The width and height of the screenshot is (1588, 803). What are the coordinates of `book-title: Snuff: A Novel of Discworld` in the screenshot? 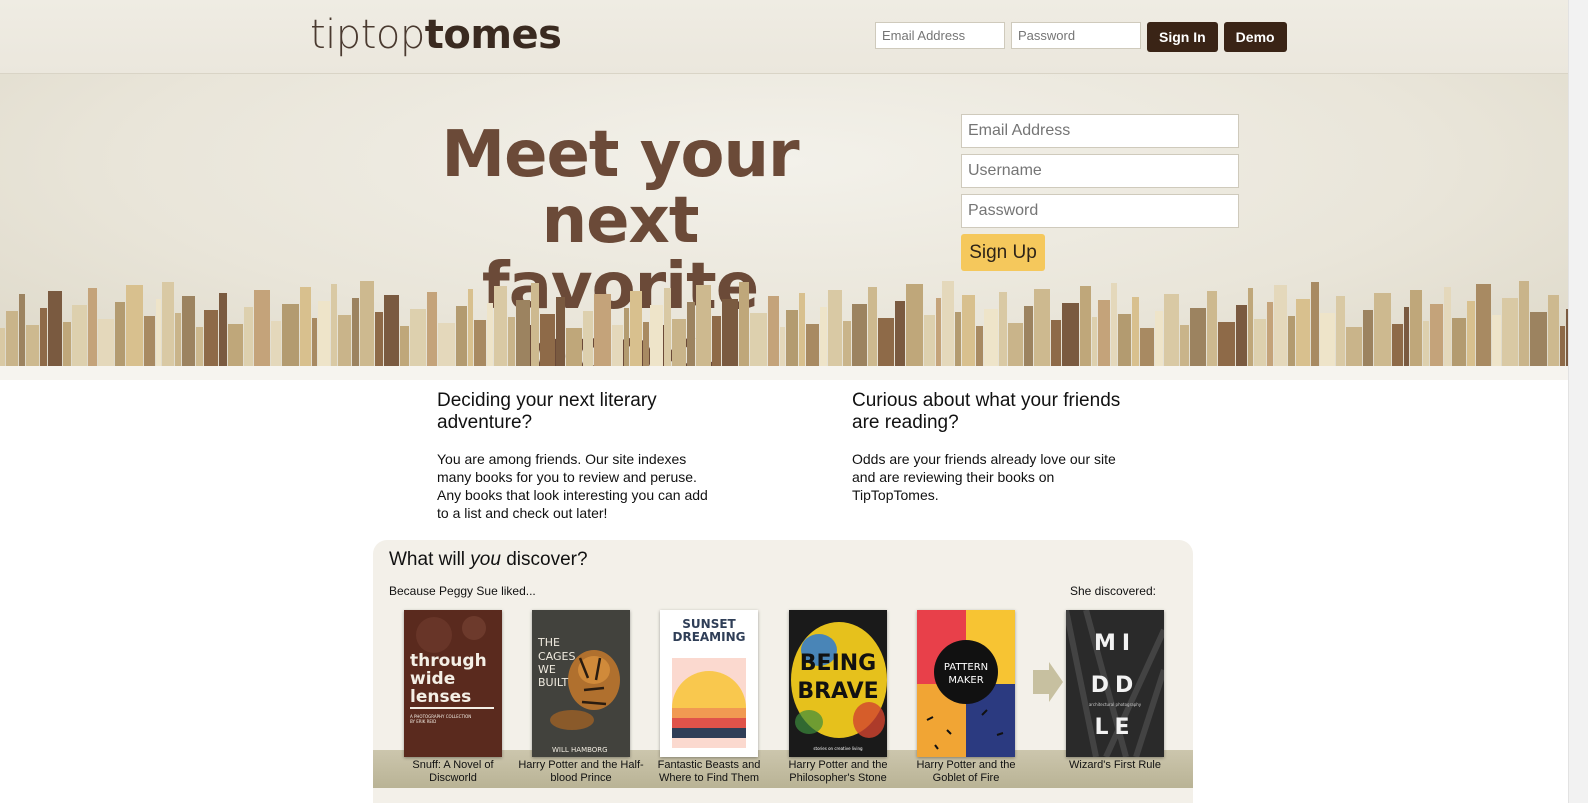 It's located at (453, 772).